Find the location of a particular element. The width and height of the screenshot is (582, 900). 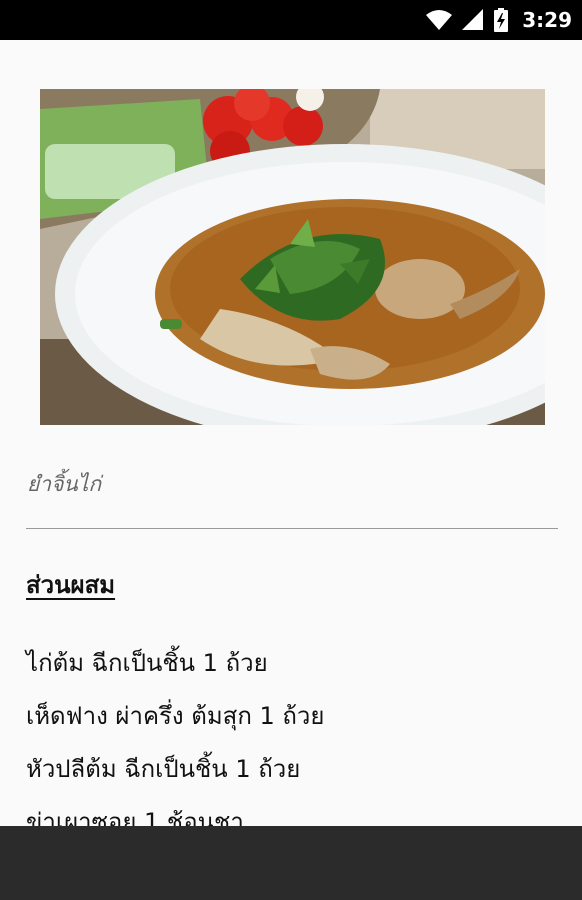

ingredient-item: ไก่ต้ม ฉีกเป็นชิ้น 1 ถ้วย is located at coordinates (147, 663).